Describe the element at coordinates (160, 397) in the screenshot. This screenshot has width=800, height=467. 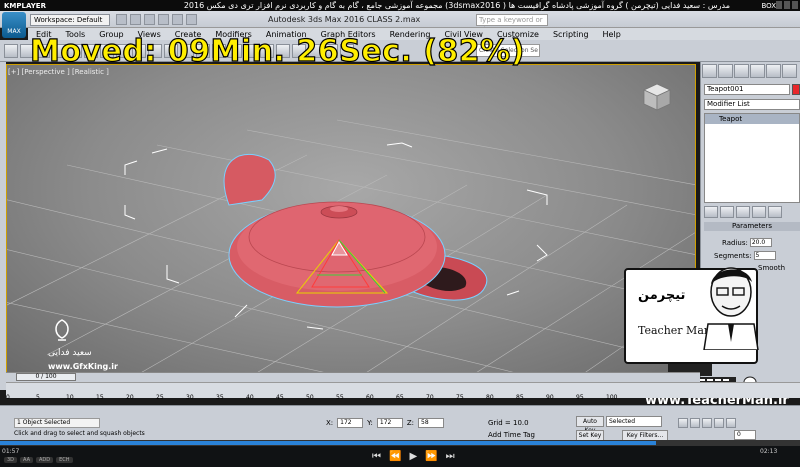
I see `track-tick-label: 25` at that location.